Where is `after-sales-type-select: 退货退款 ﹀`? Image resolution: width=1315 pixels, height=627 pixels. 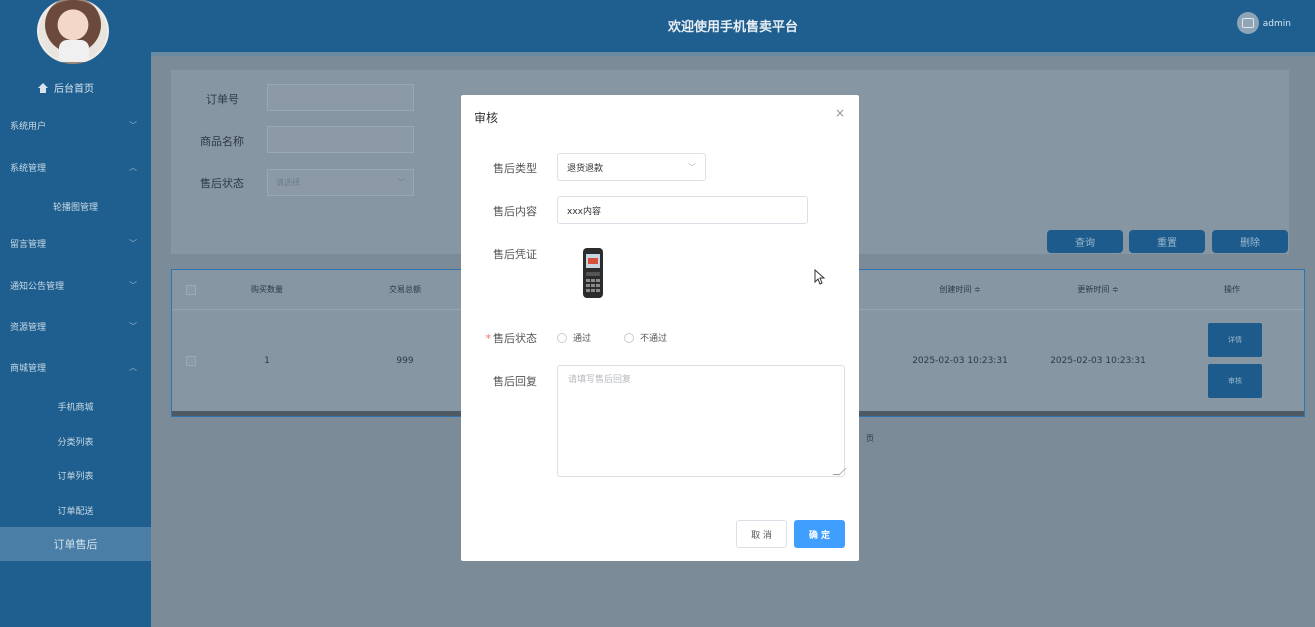
after-sales-type-select: 退货退款 ﹀ is located at coordinates (631, 167).